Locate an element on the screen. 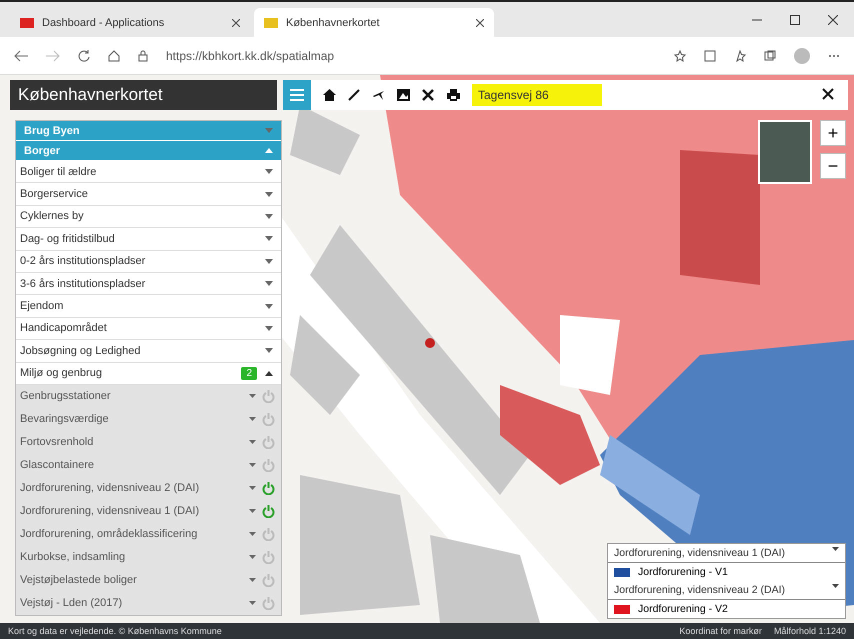 The width and height of the screenshot is (854, 639). zoom-in-button: + is located at coordinates (833, 133).